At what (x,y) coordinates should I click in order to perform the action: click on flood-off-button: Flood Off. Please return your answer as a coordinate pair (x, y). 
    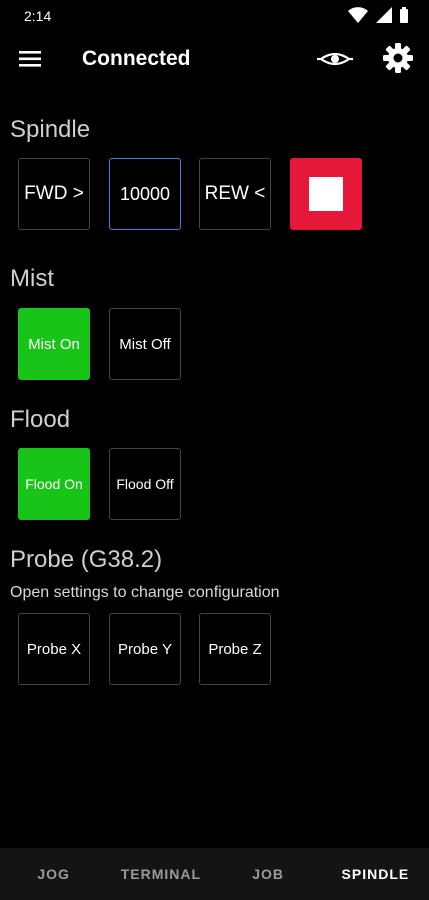
    Looking at the image, I should click on (145, 484).